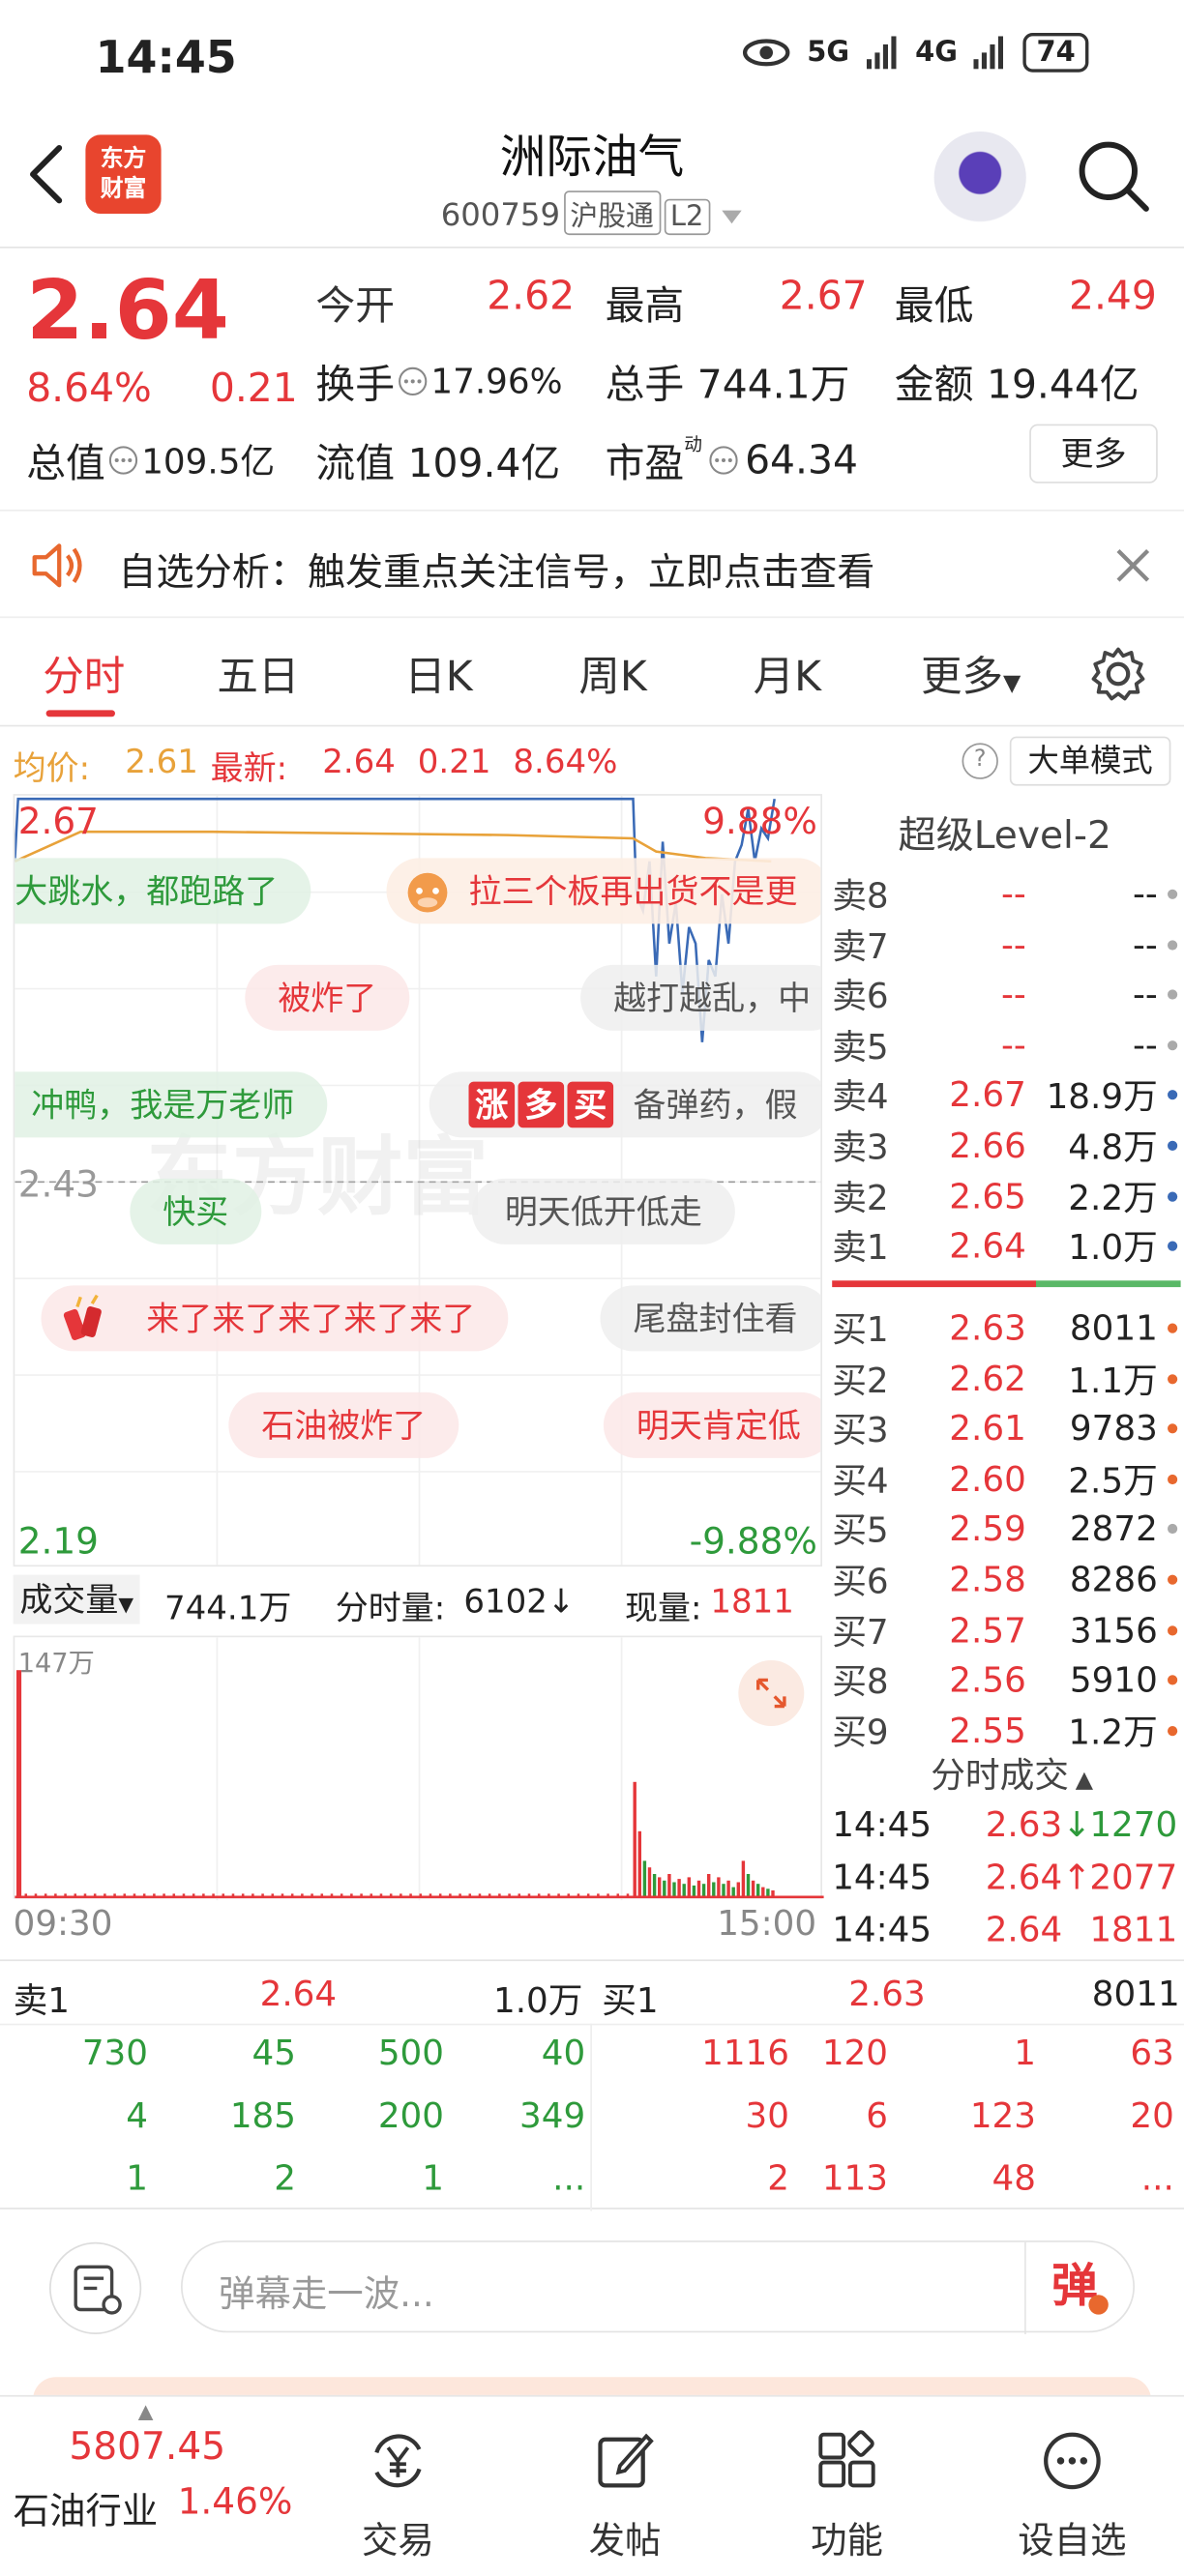  I want to click on barrage-item: 拉三个板再出货不是更, so click(603, 891).